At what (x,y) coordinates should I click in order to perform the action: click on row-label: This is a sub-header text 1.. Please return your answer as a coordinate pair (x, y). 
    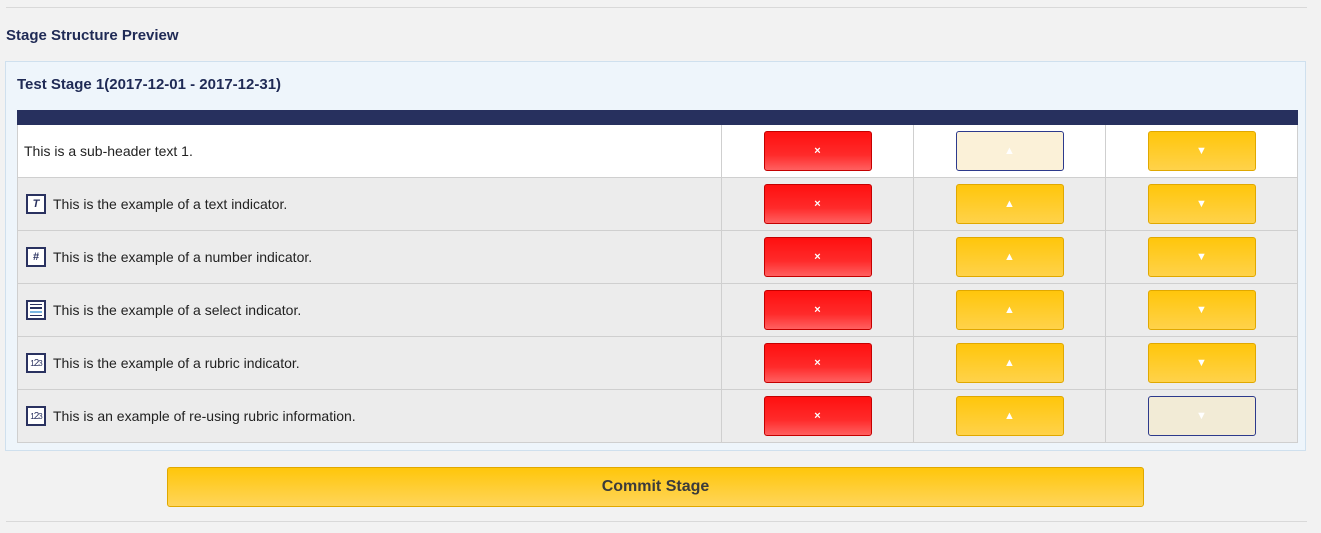
    Looking at the image, I should click on (108, 151).